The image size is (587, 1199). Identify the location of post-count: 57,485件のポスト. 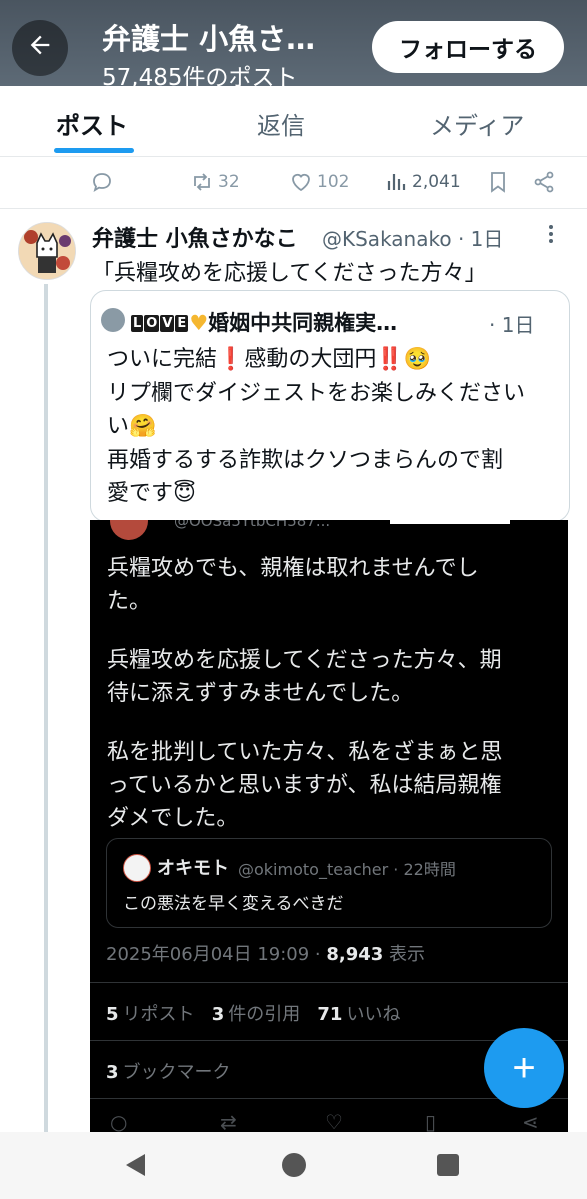
(200, 75).